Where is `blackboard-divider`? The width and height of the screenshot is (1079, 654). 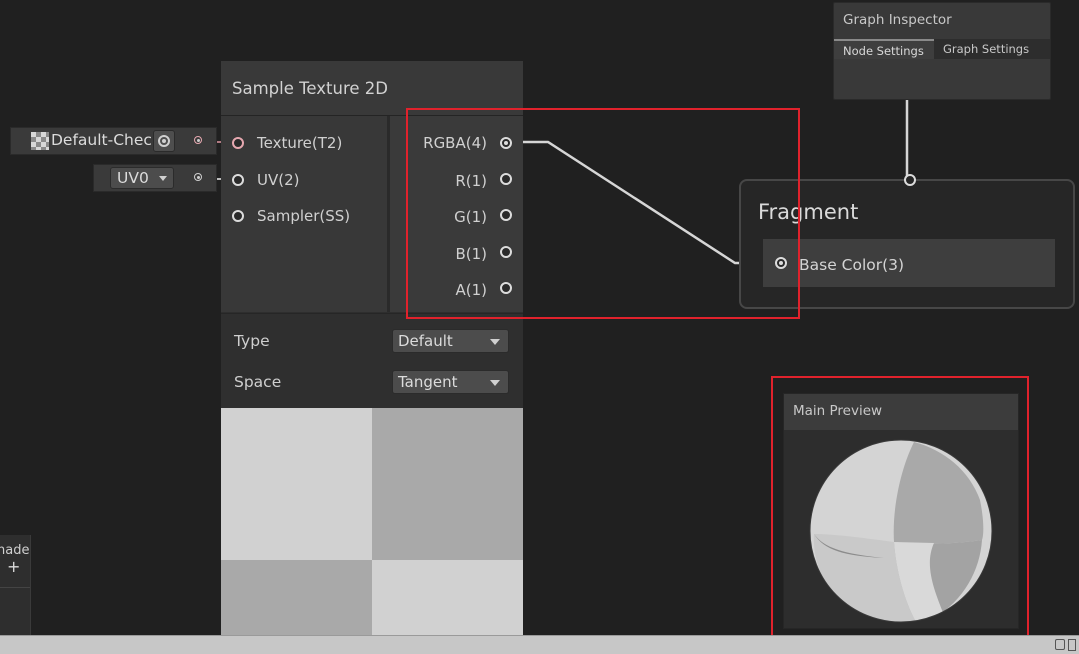 blackboard-divider is located at coordinates (15, 587).